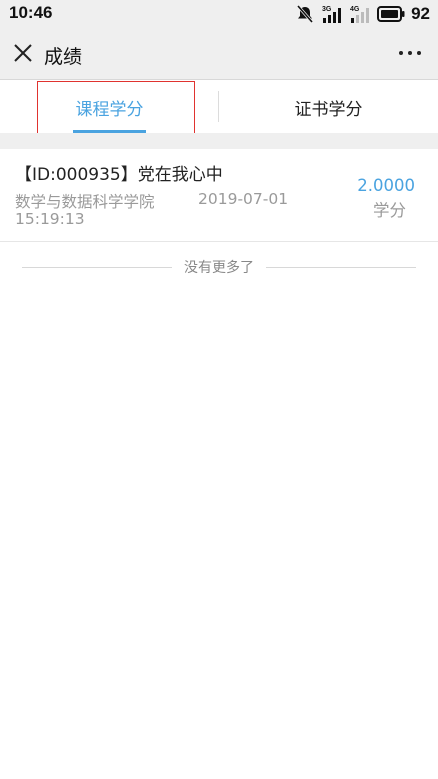 The height and width of the screenshot is (779, 438). Describe the element at coordinates (219, 14) in the screenshot. I see `status-bar: 10:46 3G 4G 92` at that location.